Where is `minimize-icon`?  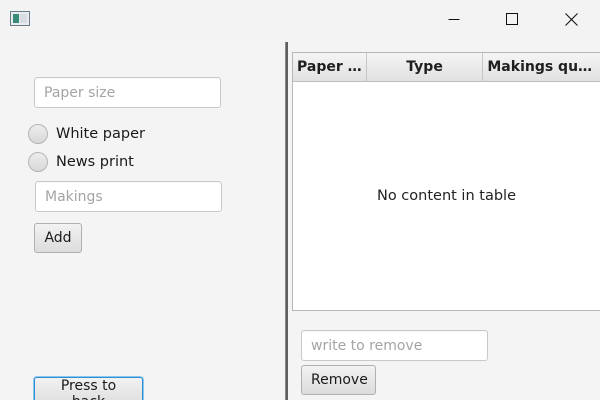 minimize-icon is located at coordinates (454, 19).